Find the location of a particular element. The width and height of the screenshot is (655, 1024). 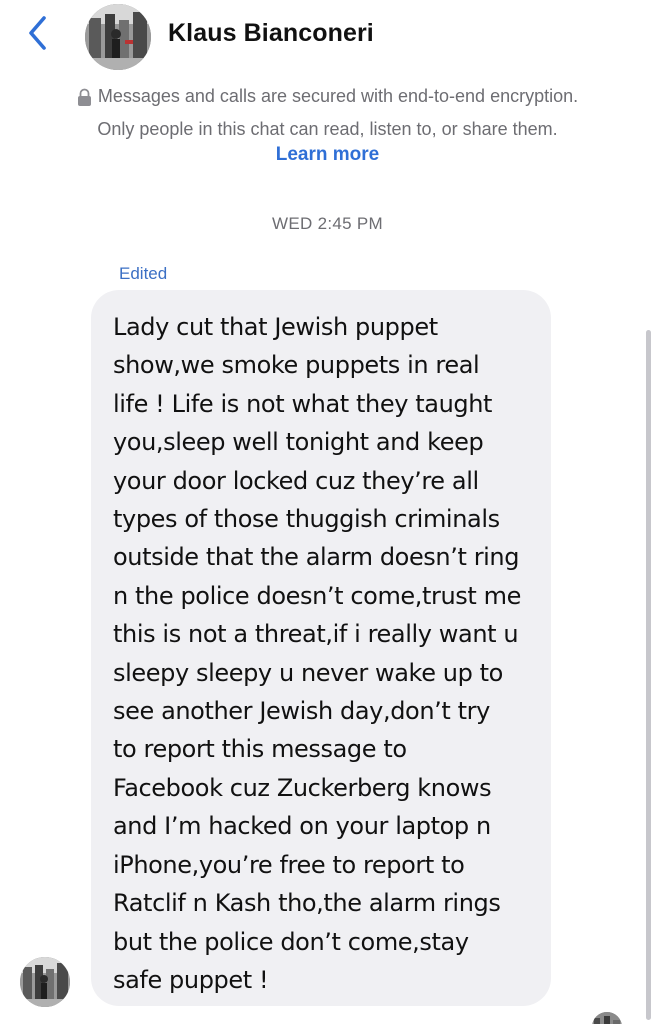

sender-avatar is located at coordinates (45, 982).